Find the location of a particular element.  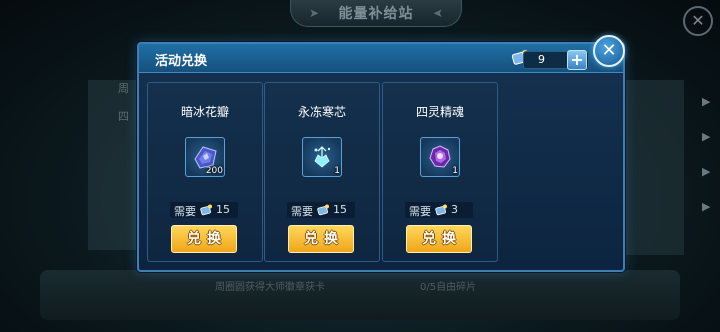

item-card: 永冻寒芯 1 需要 15 兑换 is located at coordinates (322, 172).